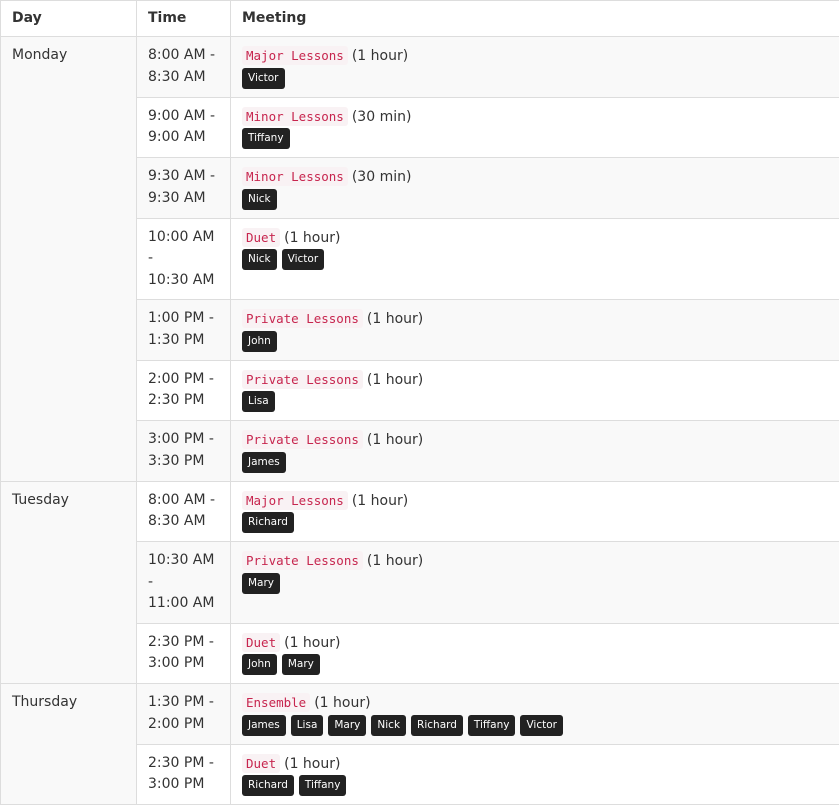  What do you see at coordinates (535, 522) in the screenshot?
I see `participant-list: Richard` at bounding box center [535, 522].